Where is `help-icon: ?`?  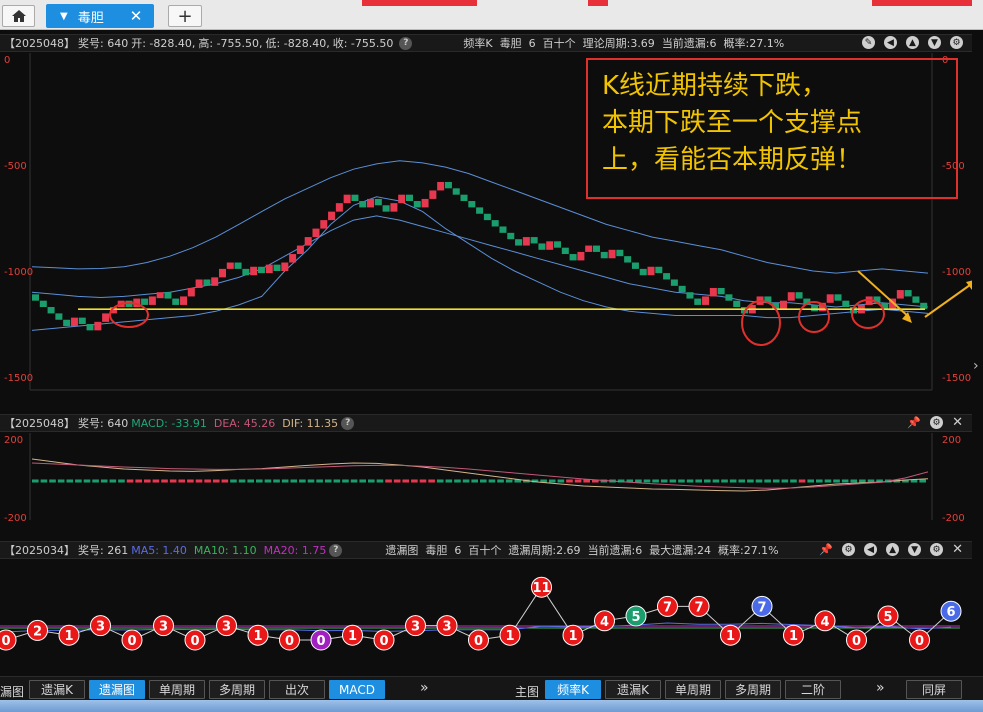 help-icon: ? is located at coordinates (406, 43).